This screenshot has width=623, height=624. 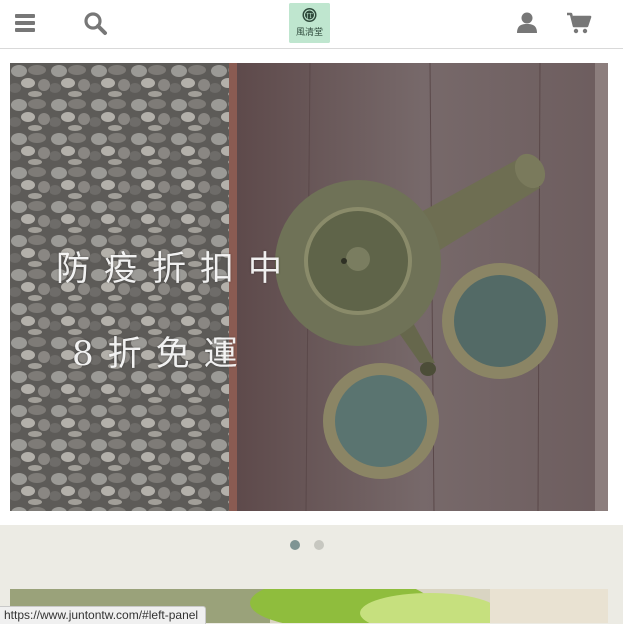 What do you see at coordinates (25, 23) in the screenshot?
I see `menu-icon` at bounding box center [25, 23].